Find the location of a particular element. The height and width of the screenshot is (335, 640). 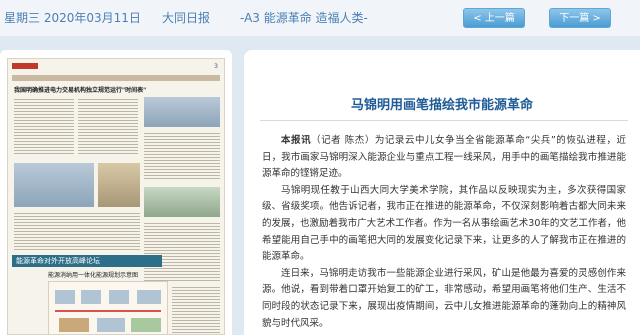

masthead-logo is located at coordinates (25, 66).